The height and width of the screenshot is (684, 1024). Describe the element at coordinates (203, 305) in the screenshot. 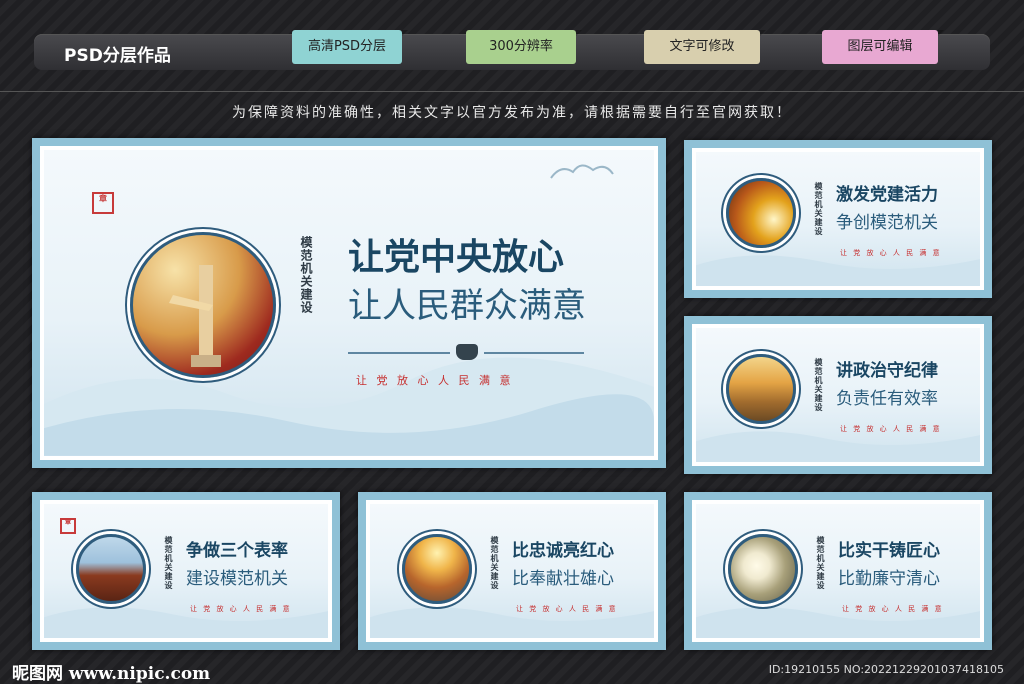

I see `monument-image` at that location.